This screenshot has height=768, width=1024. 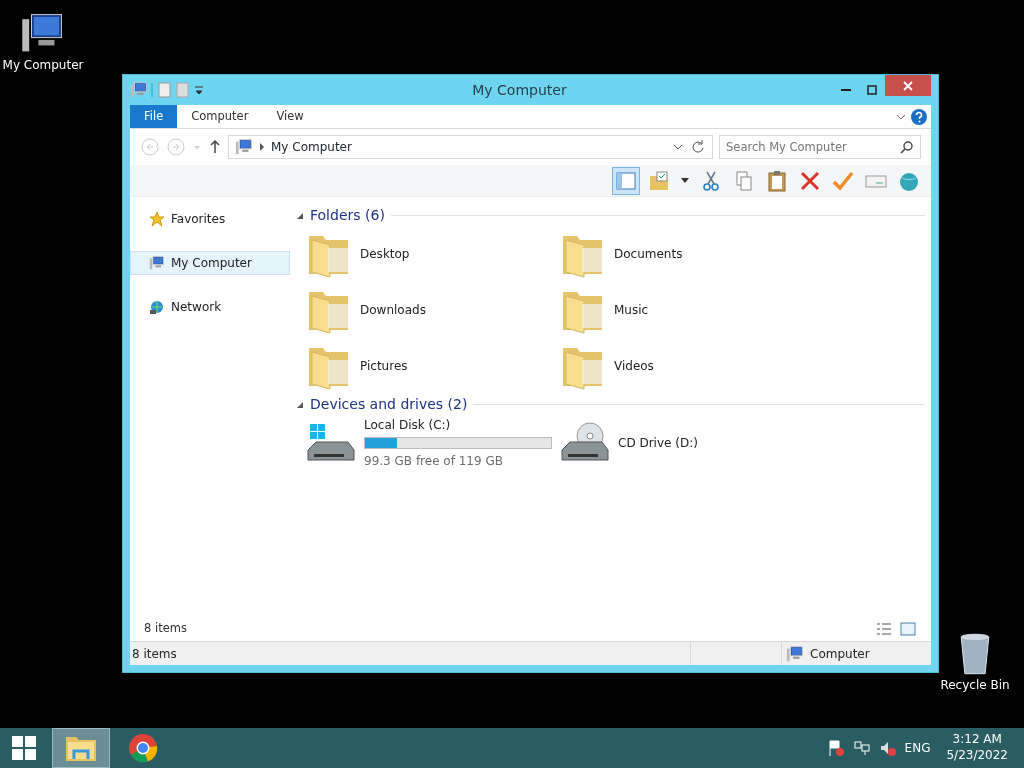 I want to click on item-label: Documents, so click(x=648, y=254).